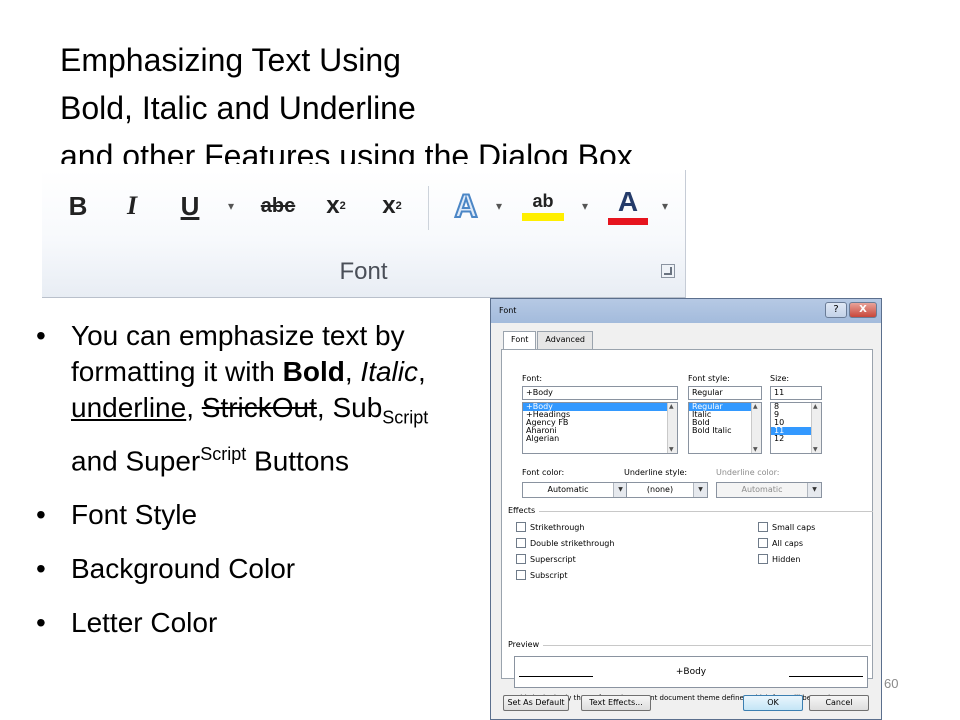 The width and height of the screenshot is (960, 720). I want to click on font-list-scrollbar, so click(672, 428).